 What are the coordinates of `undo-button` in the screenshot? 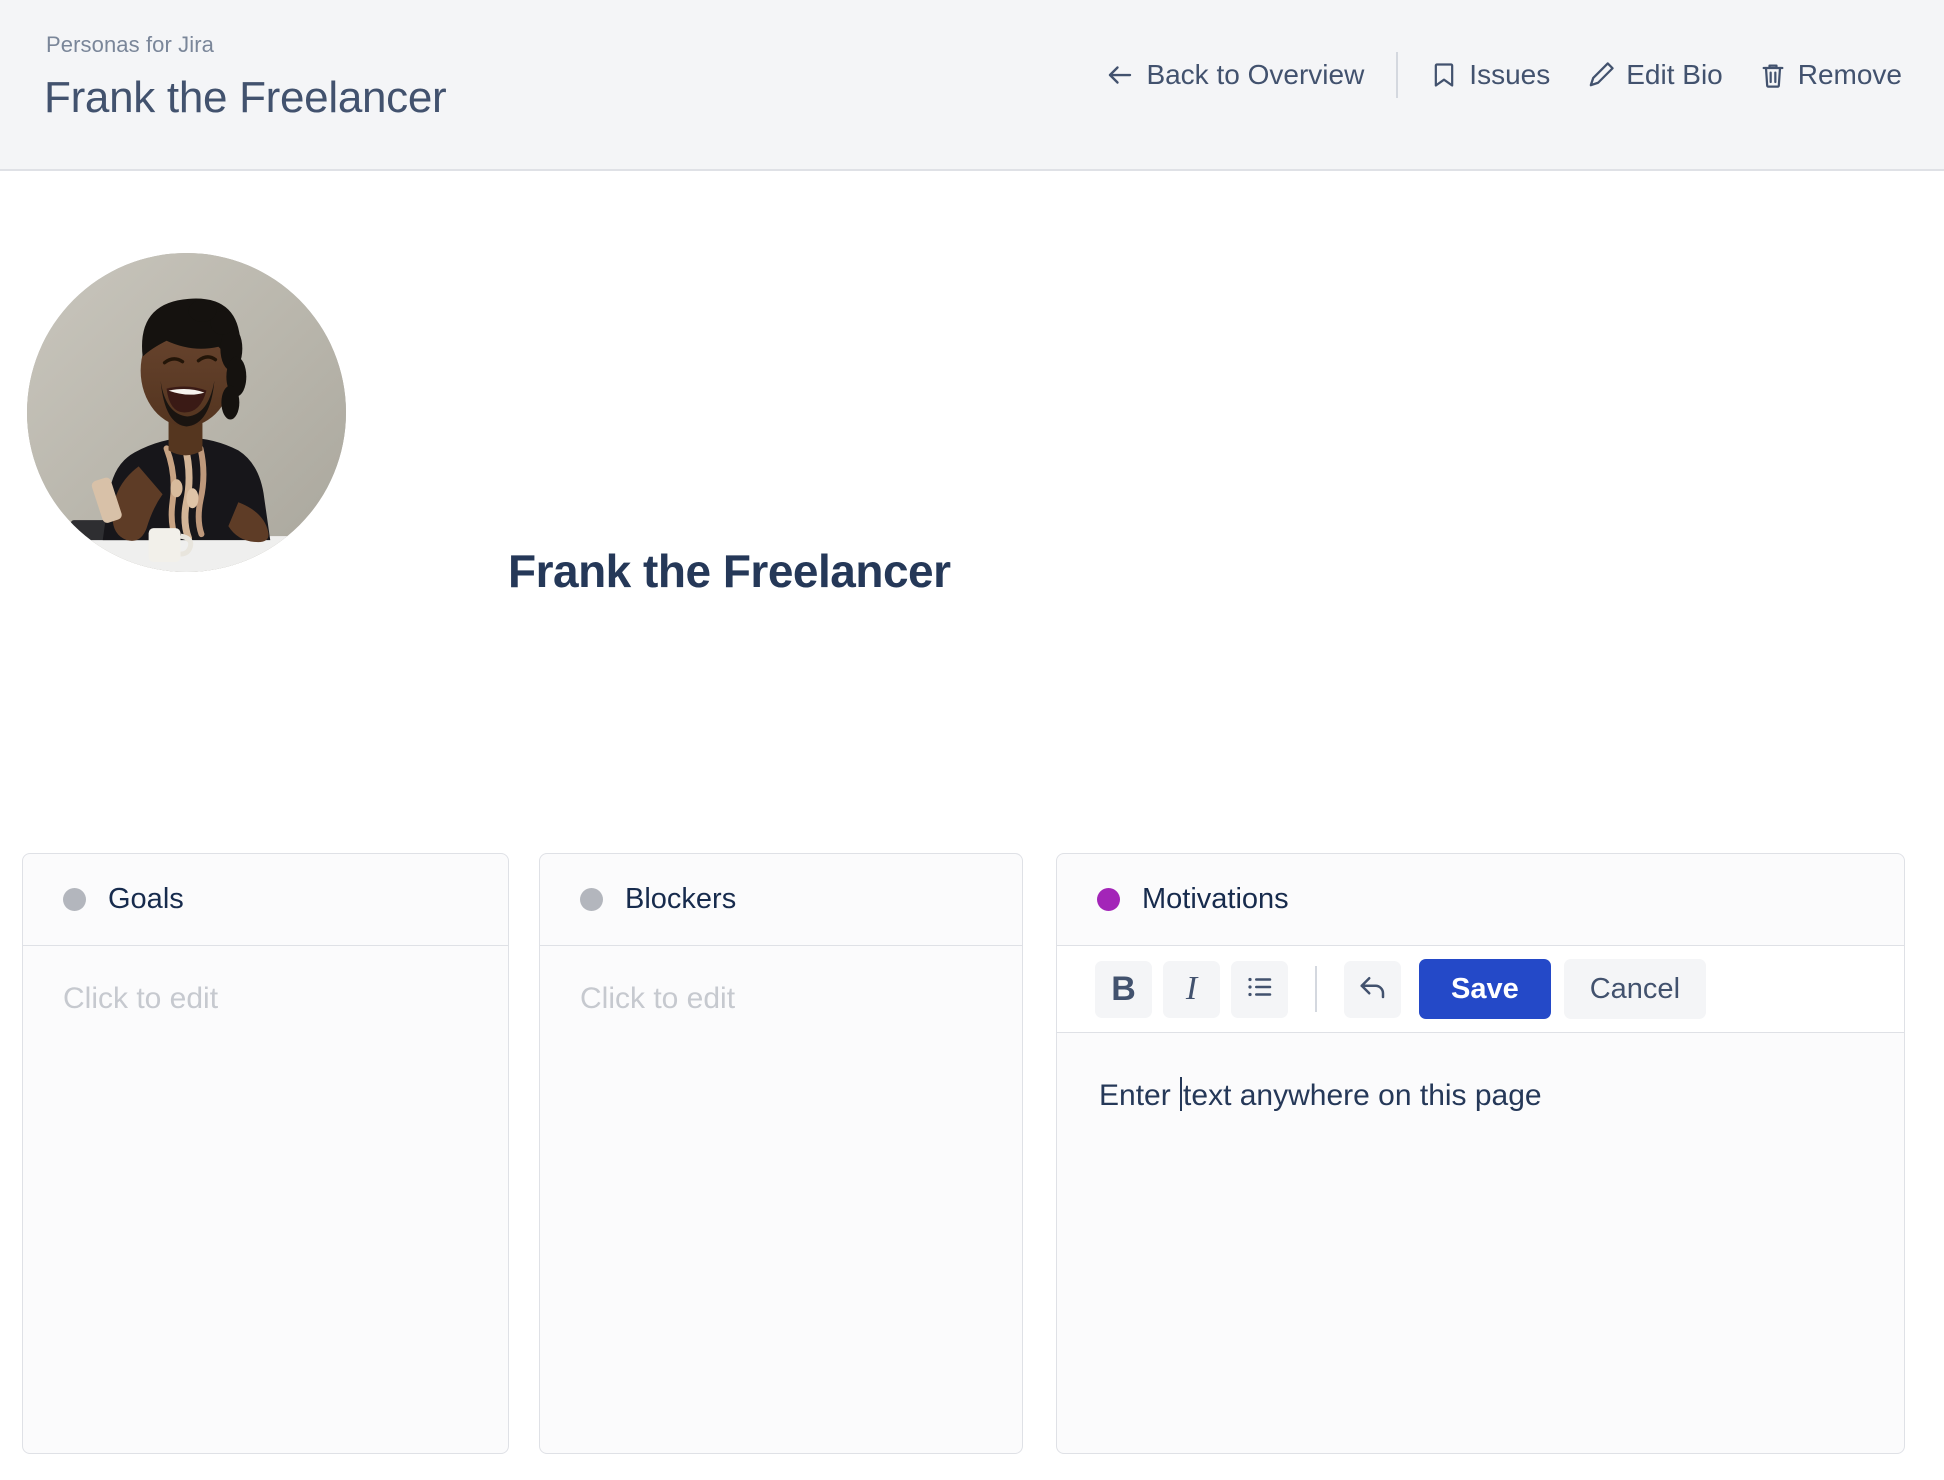 It's located at (1372, 989).